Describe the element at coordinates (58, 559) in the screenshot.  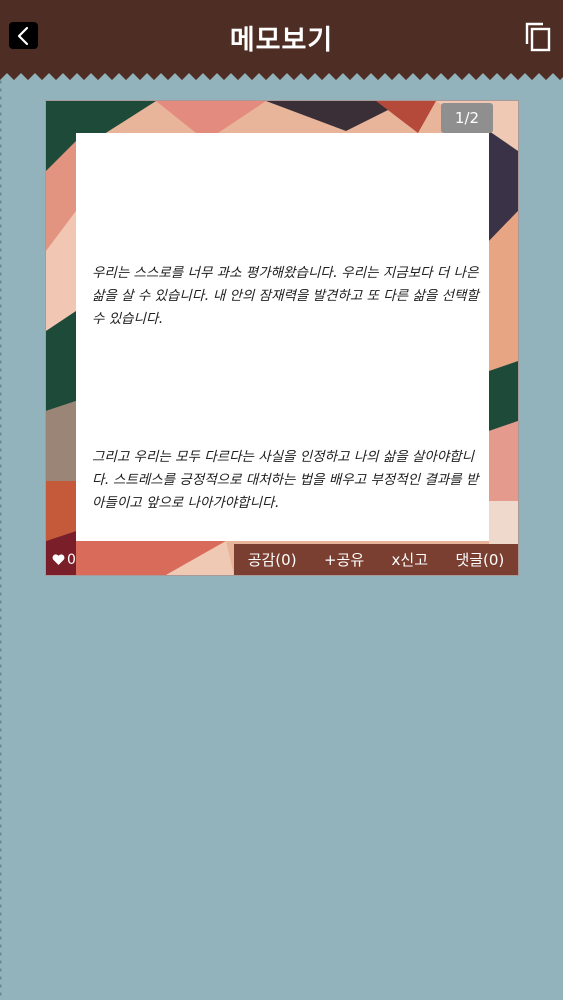
I see `heart-icon` at that location.